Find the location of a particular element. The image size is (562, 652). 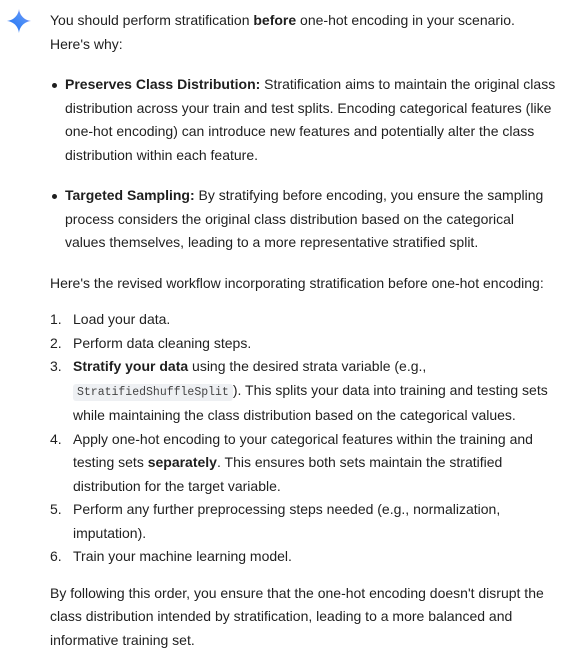

step-text: using the desired strata variable (e.g., is located at coordinates (307, 366).